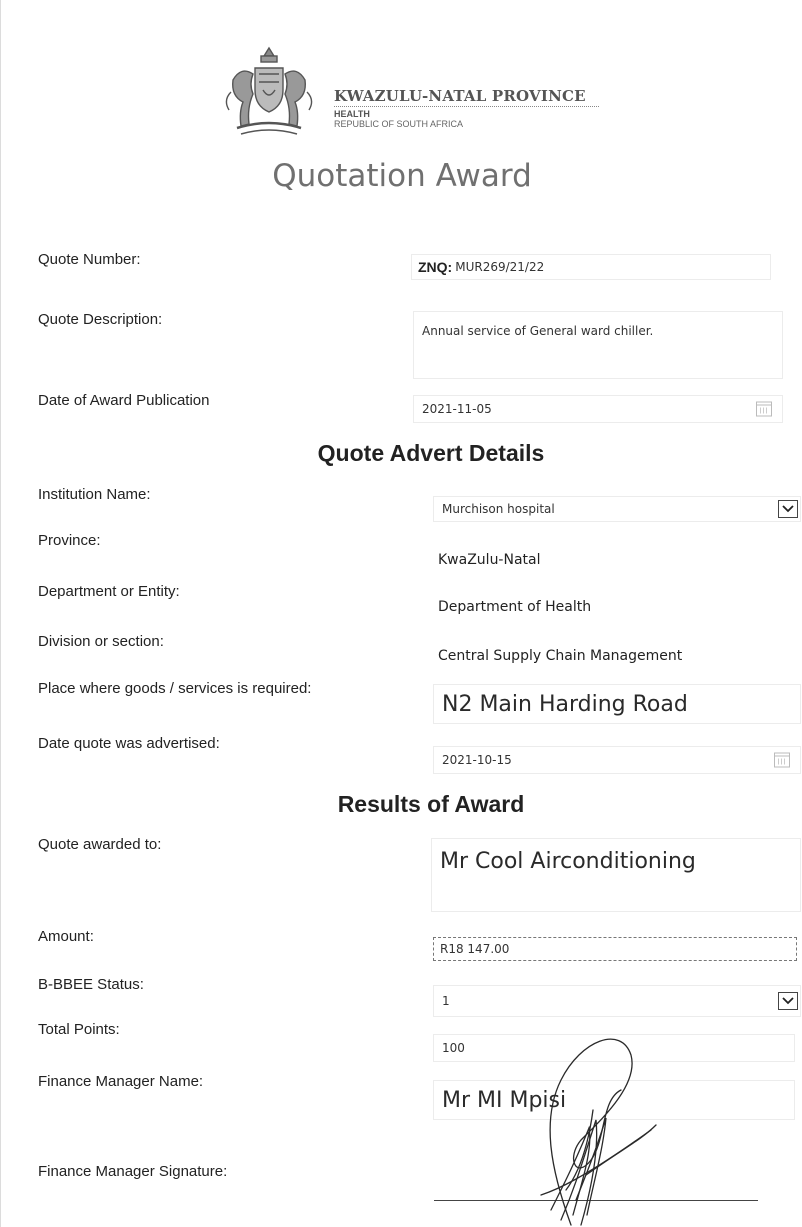 The width and height of the screenshot is (802, 1227). Describe the element at coordinates (500, 267) in the screenshot. I see `quote-number-value: MUR269/21/22` at that location.